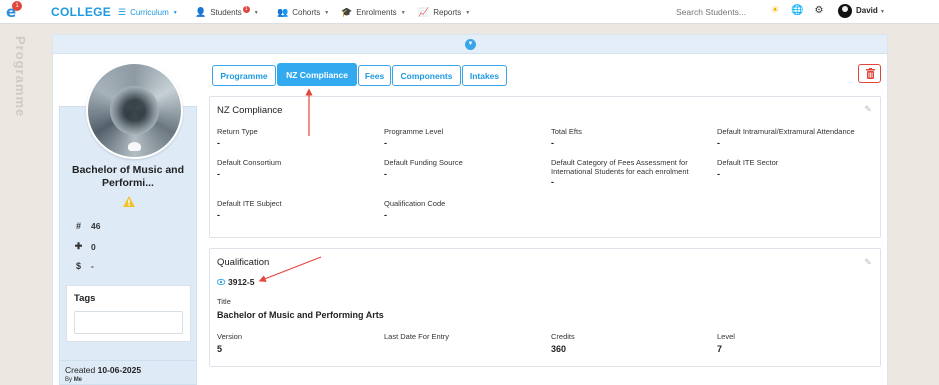  I want to click on field-funding-source-label: Default Funding Source, so click(423, 162).